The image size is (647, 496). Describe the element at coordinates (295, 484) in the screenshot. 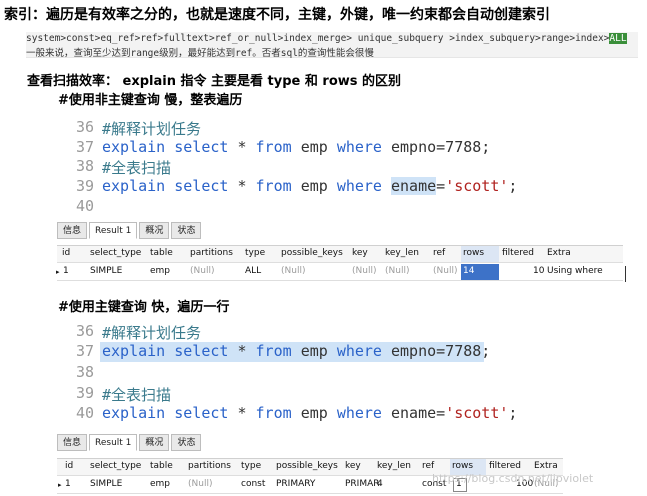

I see `cell-possible-keys: PRIMARY` at that location.